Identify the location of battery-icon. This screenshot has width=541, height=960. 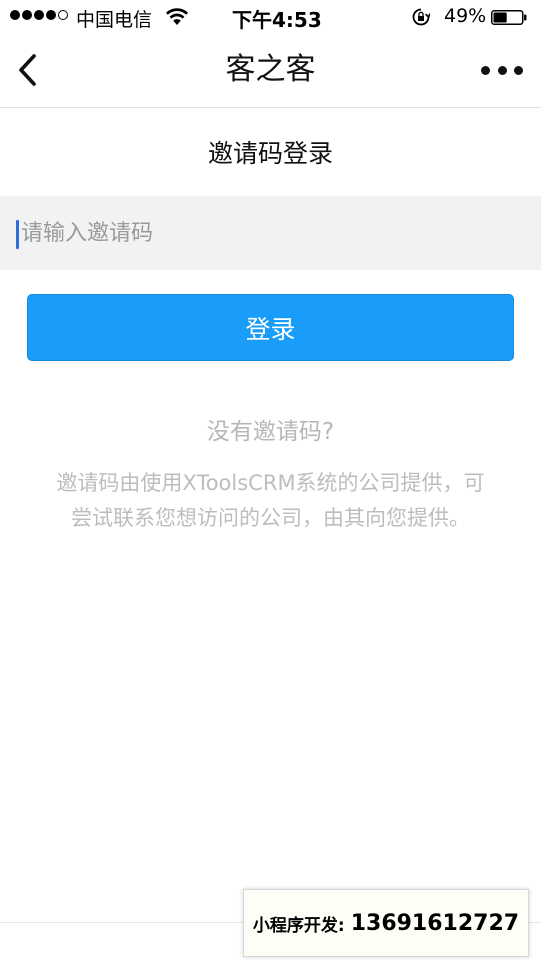
(509, 17).